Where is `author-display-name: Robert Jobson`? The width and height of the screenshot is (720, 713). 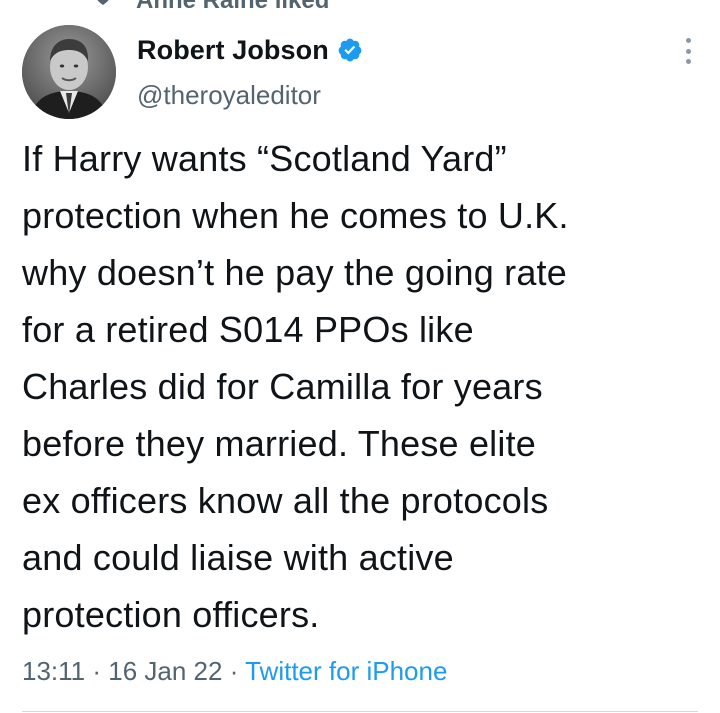 author-display-name: Robert Jobson is located at coordinates (233, 50).